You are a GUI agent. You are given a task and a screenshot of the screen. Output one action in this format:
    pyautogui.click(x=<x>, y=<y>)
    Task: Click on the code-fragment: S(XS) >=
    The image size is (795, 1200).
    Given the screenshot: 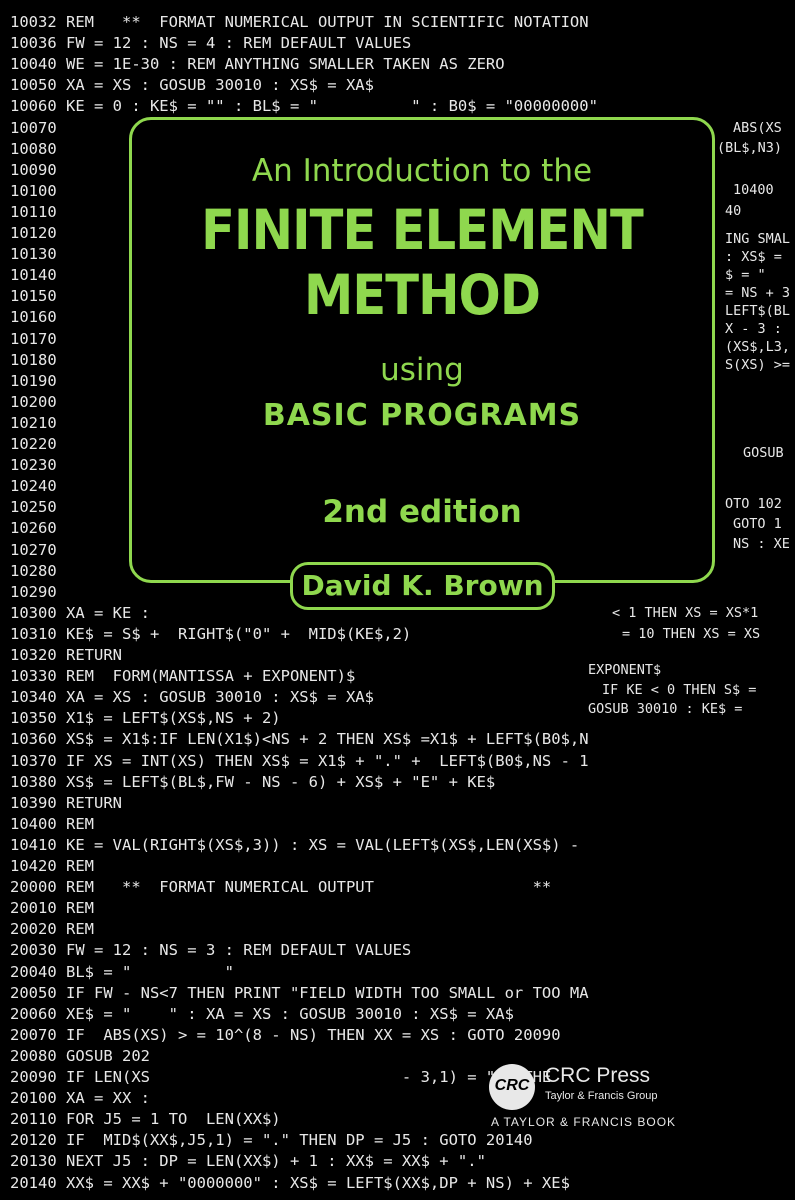 What is the action you would take?
    pyautogui.click(x=758, y=365)
    